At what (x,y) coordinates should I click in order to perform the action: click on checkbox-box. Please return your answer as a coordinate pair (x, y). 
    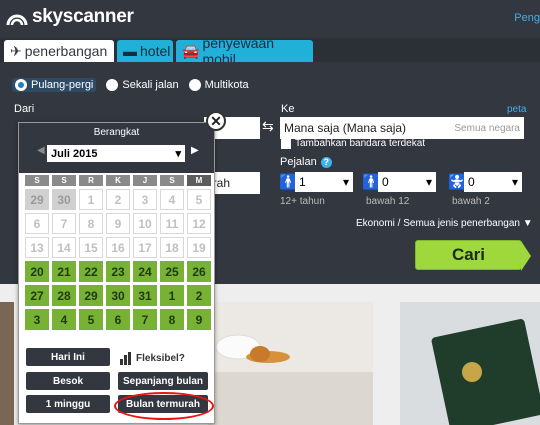
    Looking at the image, I should click on (286, 143).